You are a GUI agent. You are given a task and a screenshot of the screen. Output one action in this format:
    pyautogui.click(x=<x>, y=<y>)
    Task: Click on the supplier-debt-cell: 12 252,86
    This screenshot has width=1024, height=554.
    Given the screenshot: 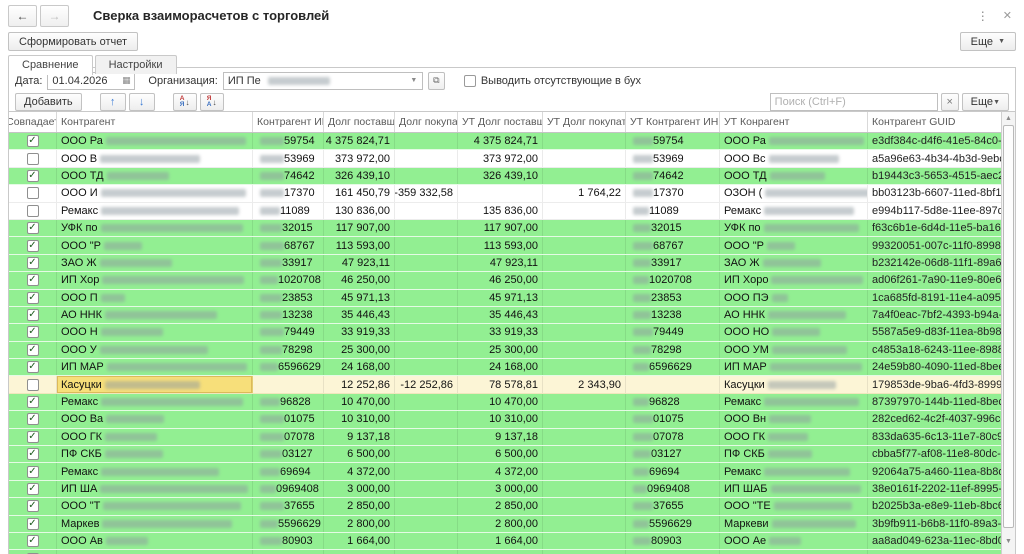 What is the action you would take?
    pyautogui.click(x=359, y=384)
    